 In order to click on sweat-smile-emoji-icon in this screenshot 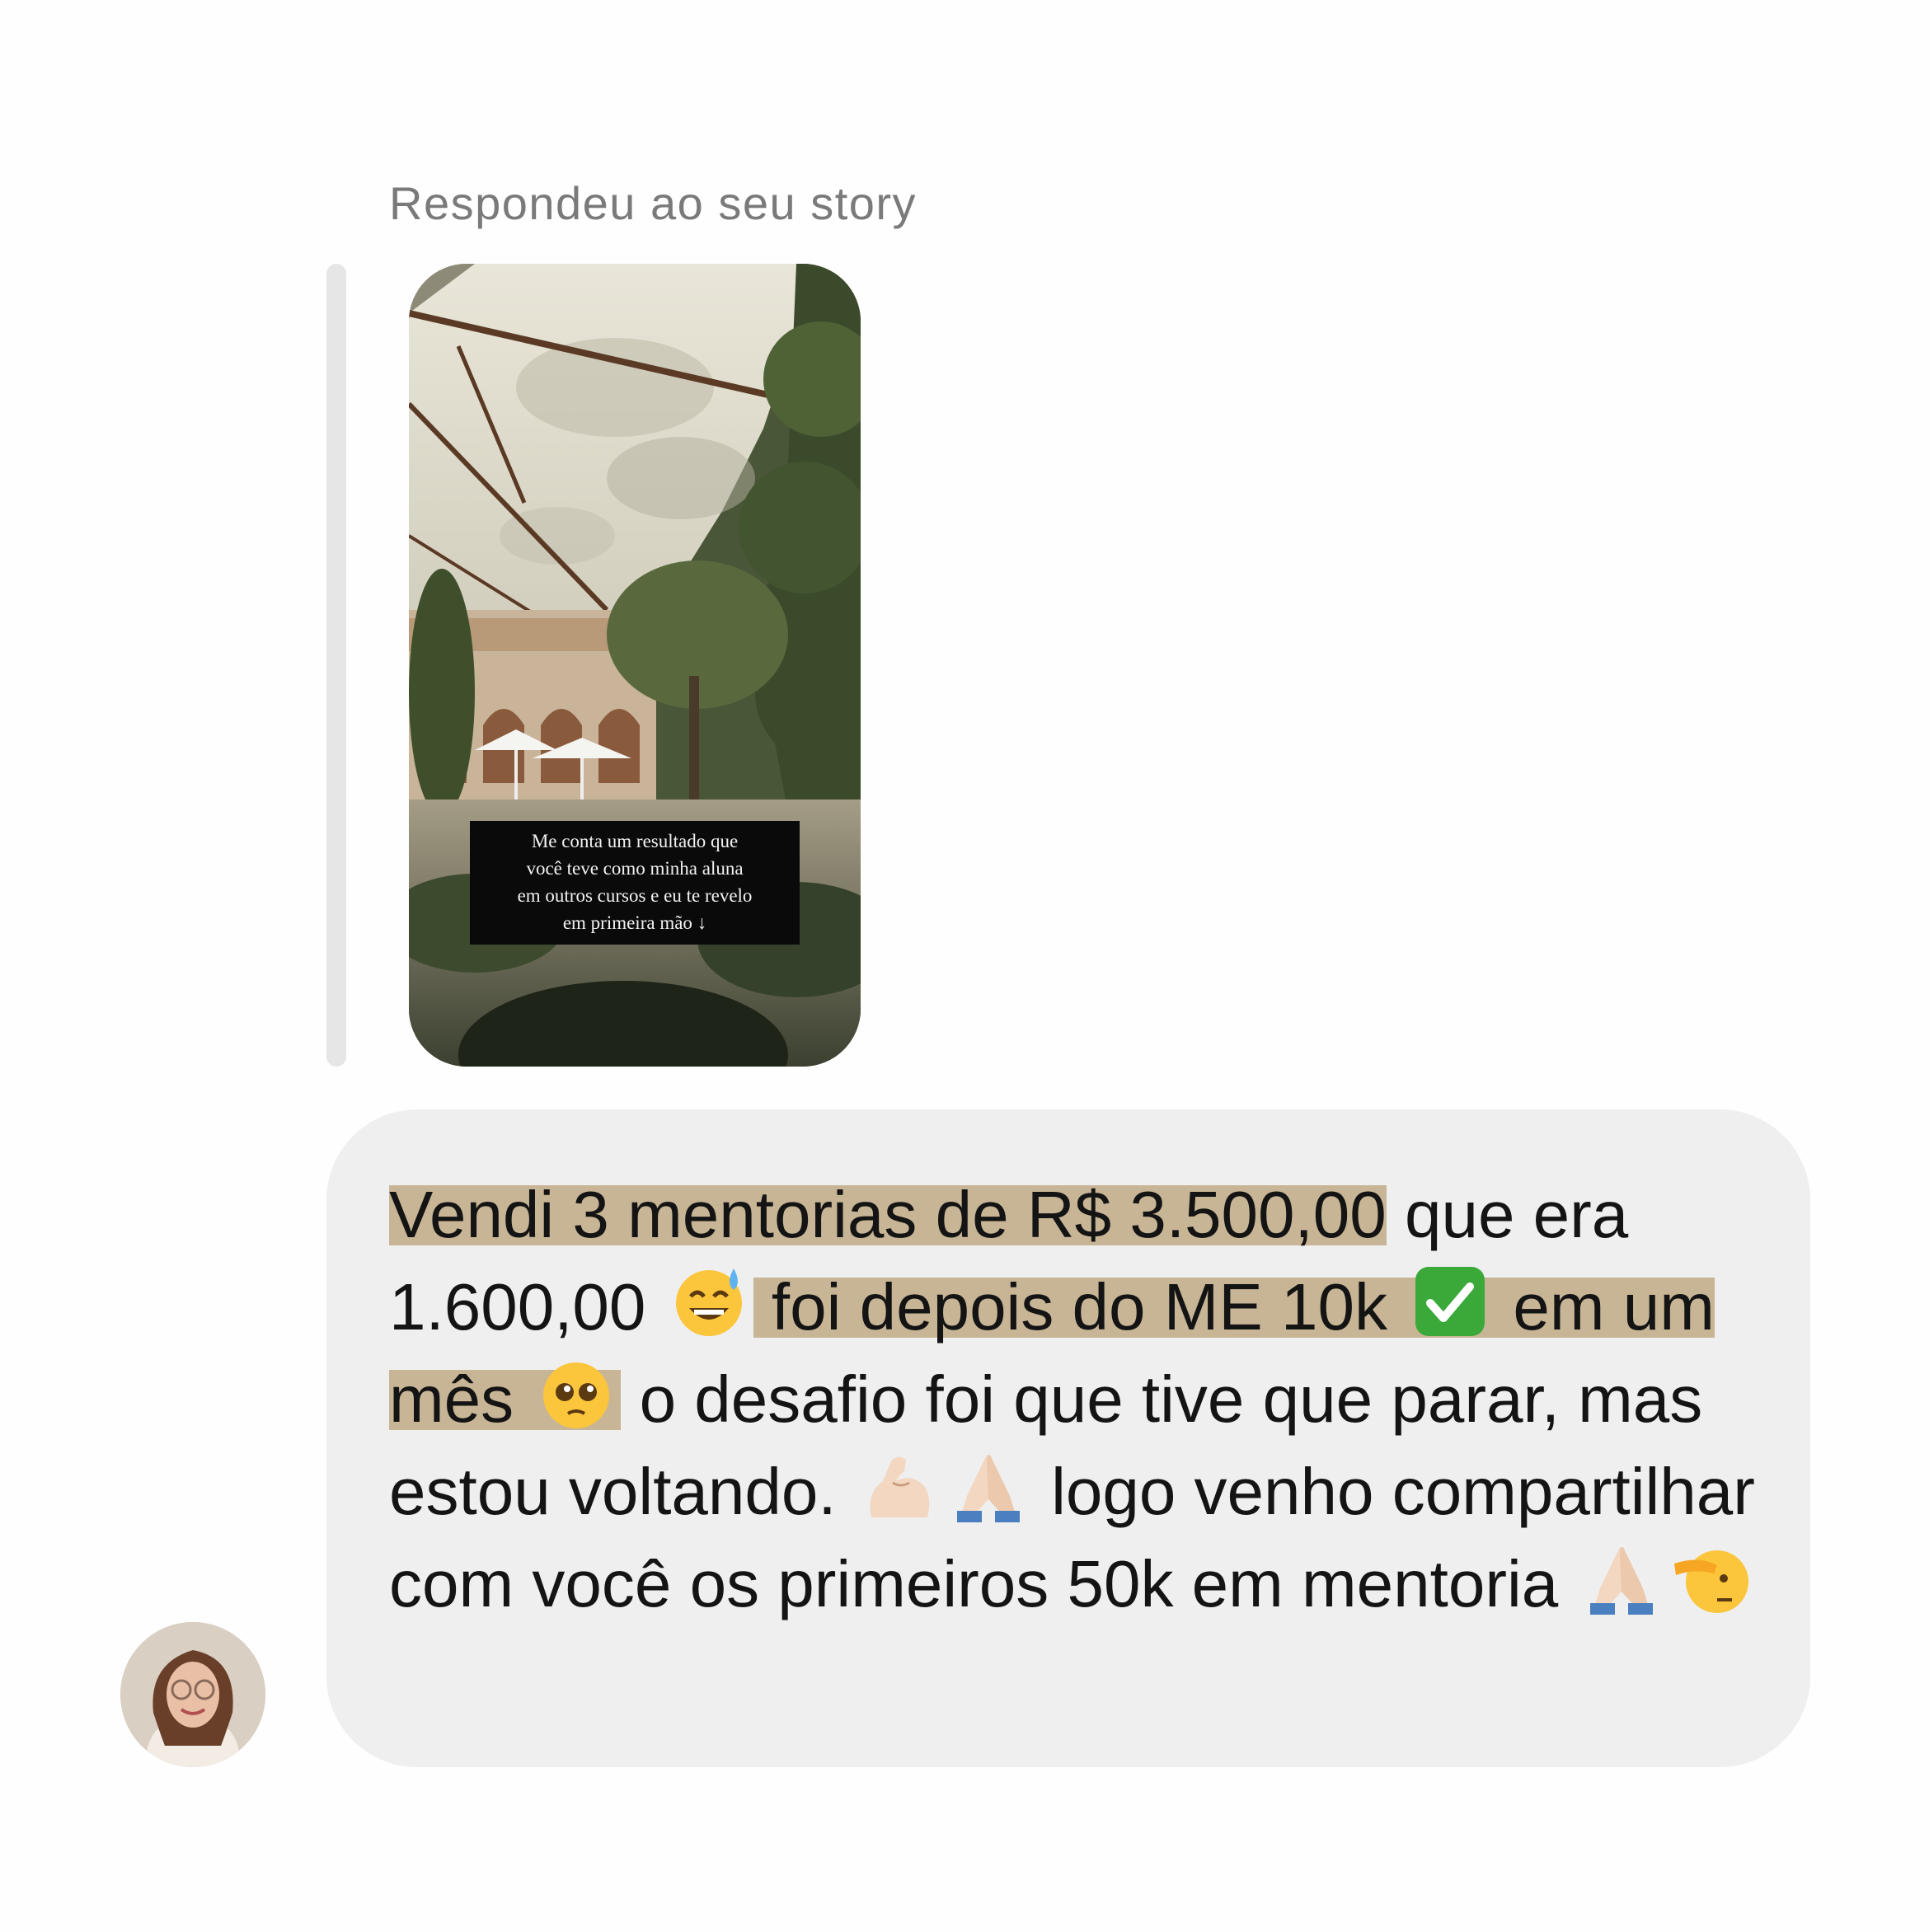, I will do `click(709, 1302)`.